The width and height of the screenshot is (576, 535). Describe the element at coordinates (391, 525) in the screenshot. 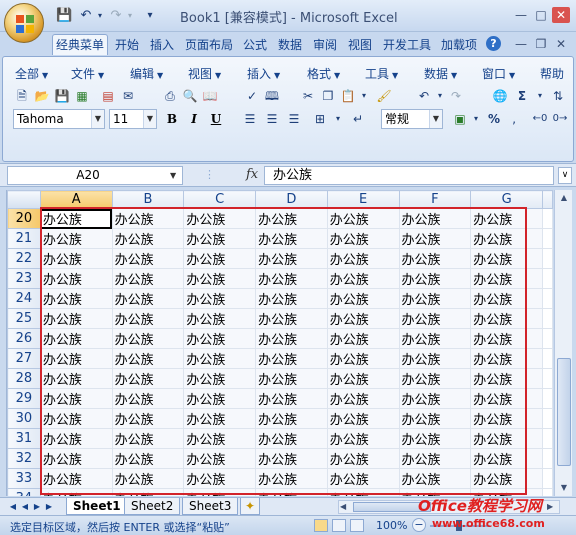

I see `zoom-level: 100%` at that location.